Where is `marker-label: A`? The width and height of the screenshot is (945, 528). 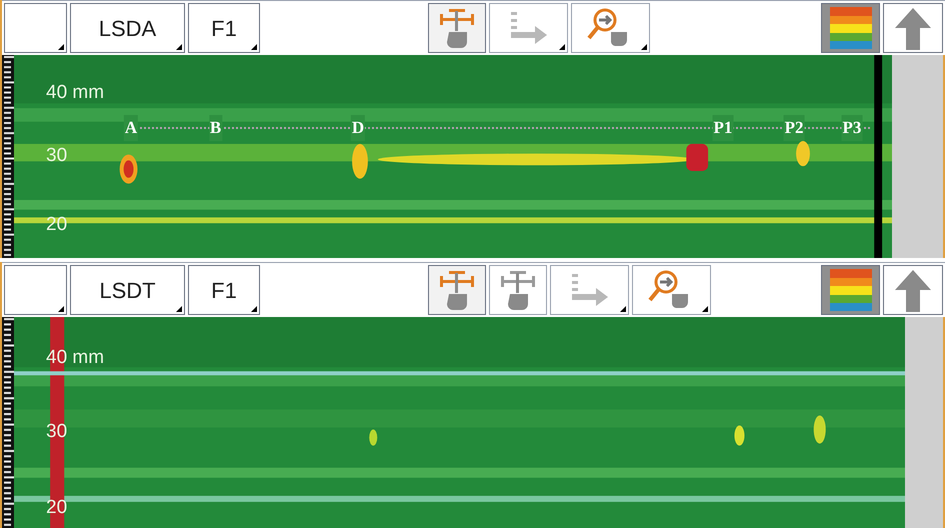 marker-label: A is located at coordinates (131, 127).